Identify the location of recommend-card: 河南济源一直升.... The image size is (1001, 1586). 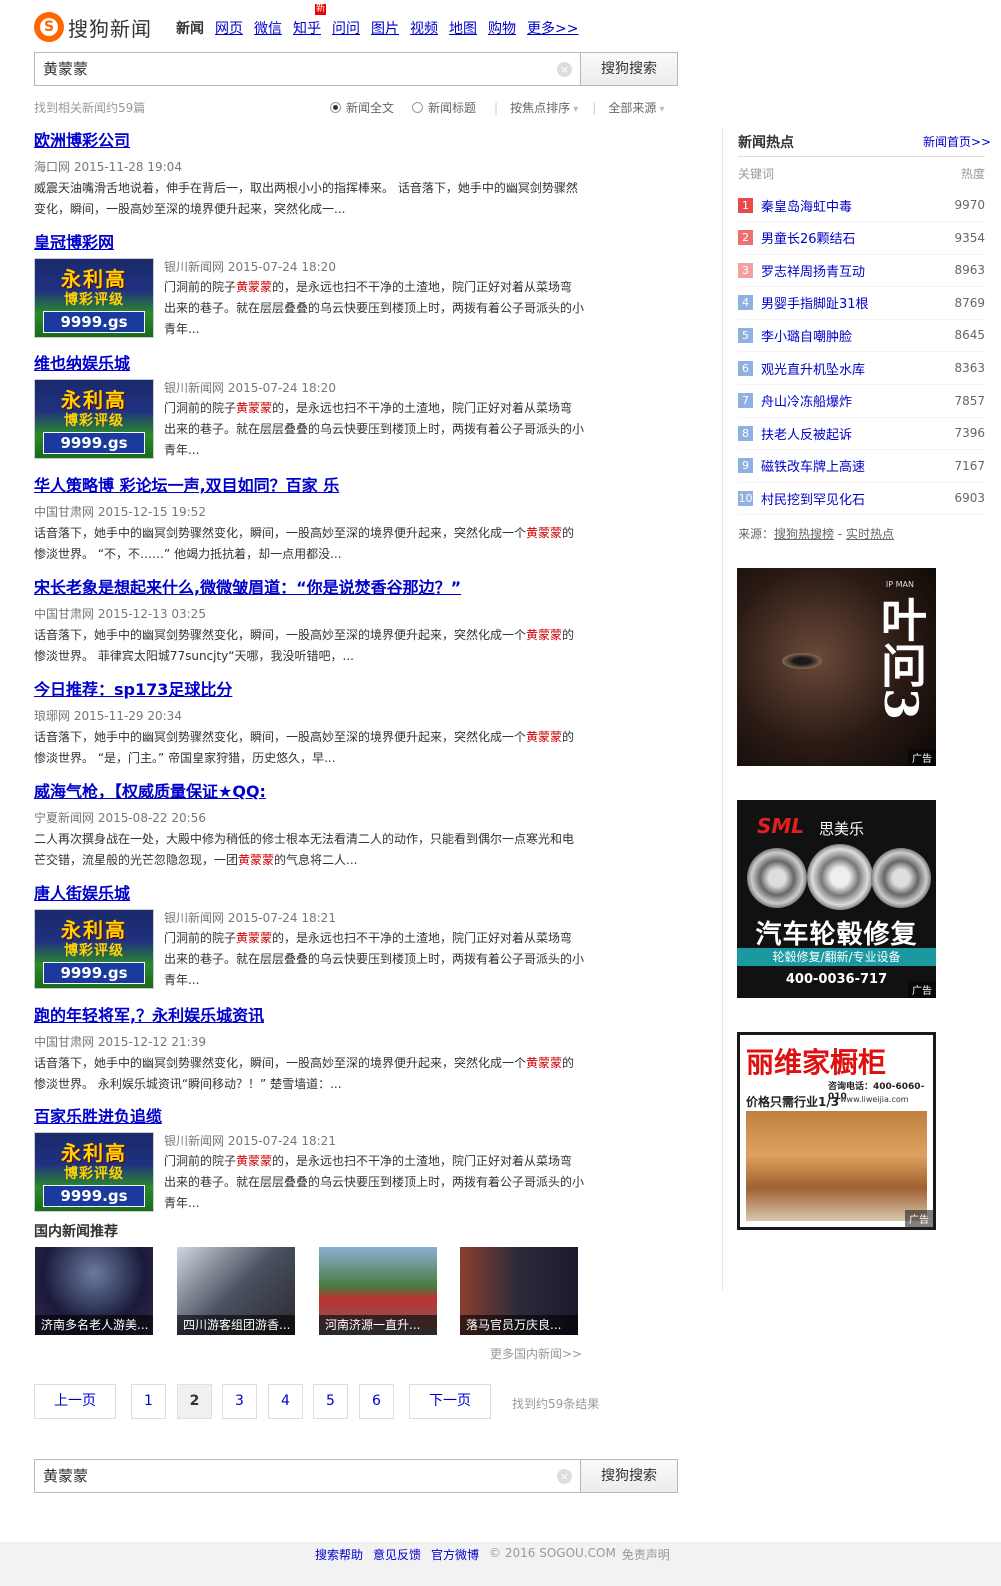
(378, 1291).